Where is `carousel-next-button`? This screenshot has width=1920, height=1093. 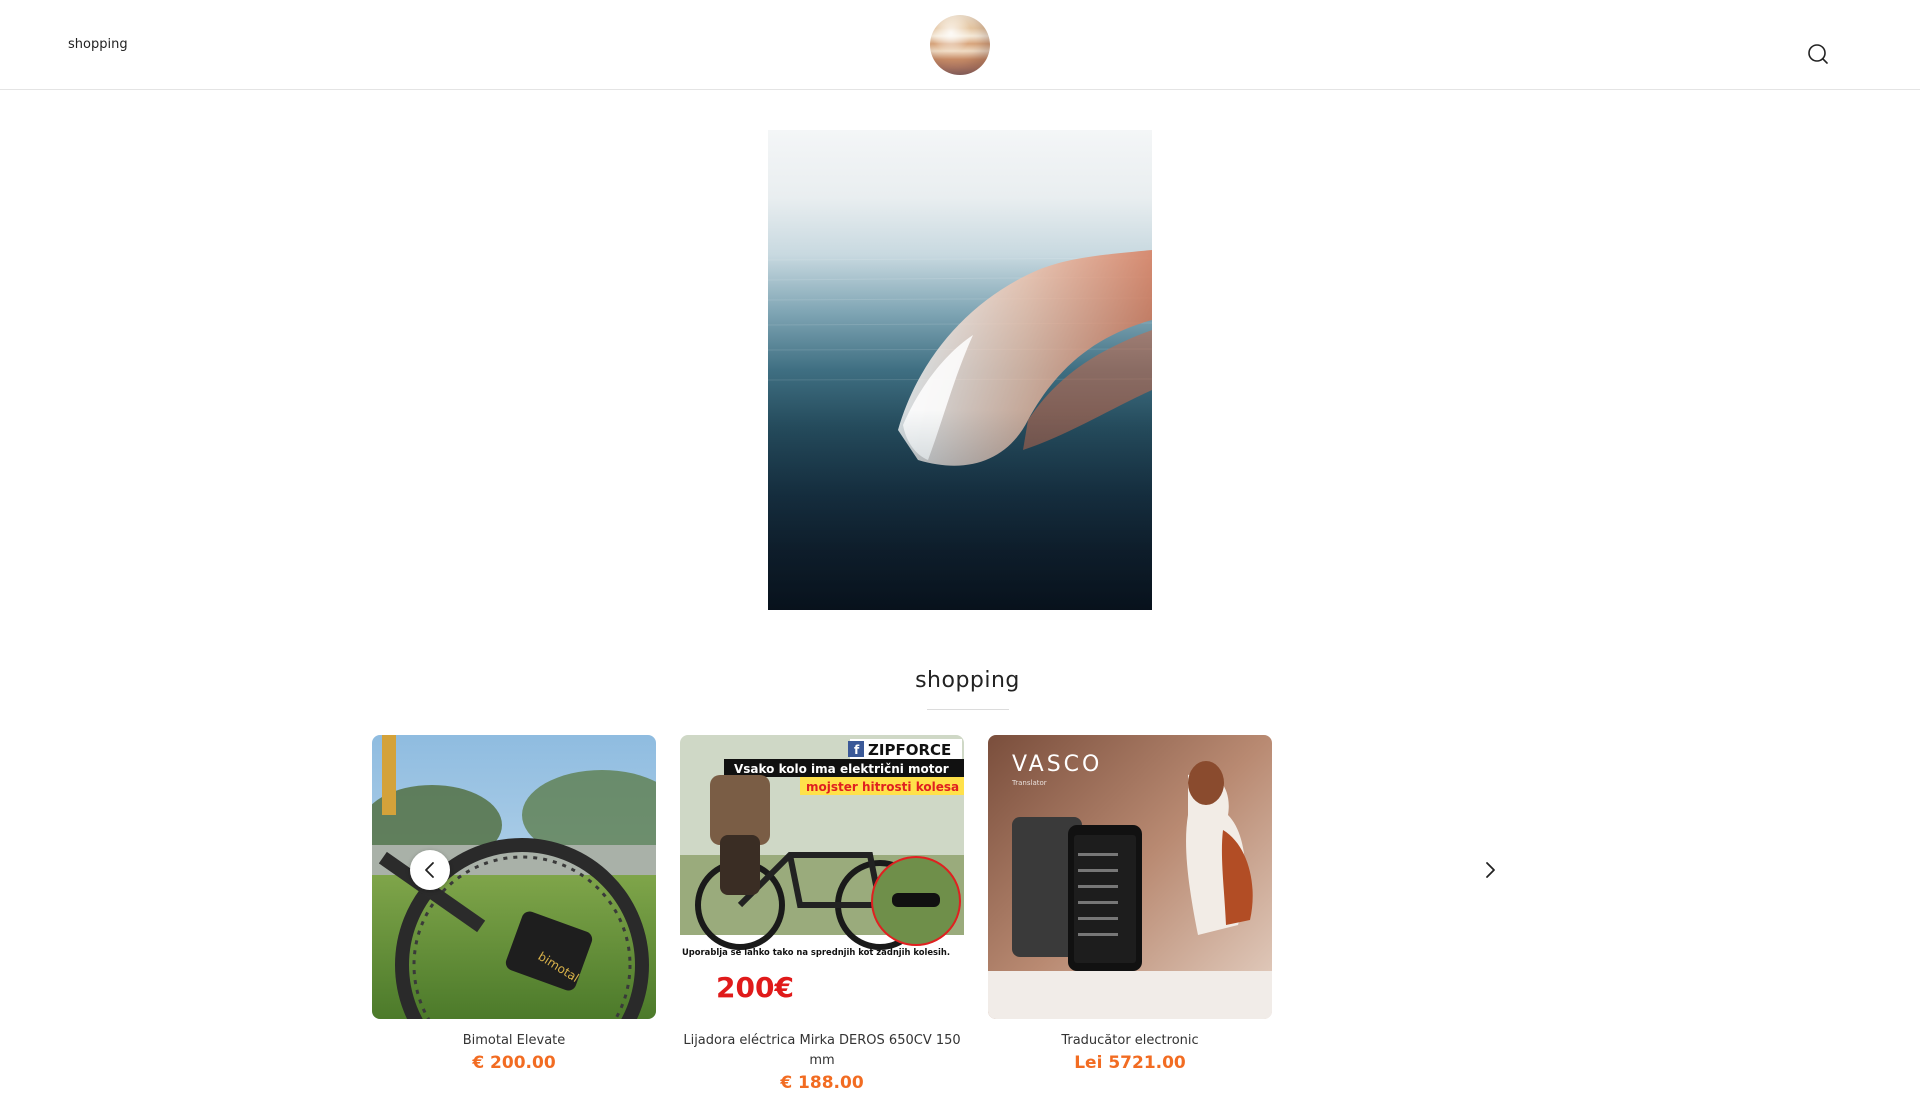
carousel-next-button is located at coordinates (1490, 870).